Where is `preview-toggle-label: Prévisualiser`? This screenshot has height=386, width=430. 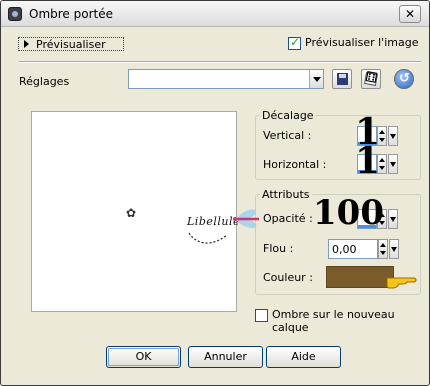 preview-toggle-label: Prévisualiser is located at coordinates (71, 44).